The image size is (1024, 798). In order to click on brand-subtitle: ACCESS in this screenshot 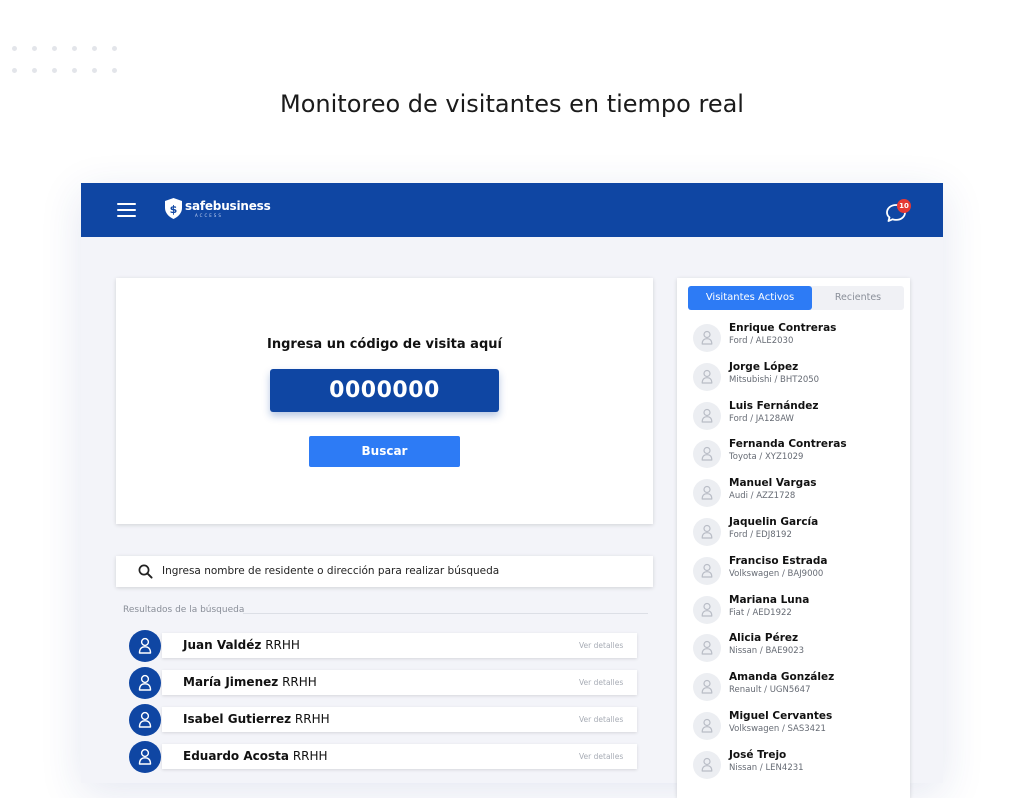, I will do `click(209, 215)`.